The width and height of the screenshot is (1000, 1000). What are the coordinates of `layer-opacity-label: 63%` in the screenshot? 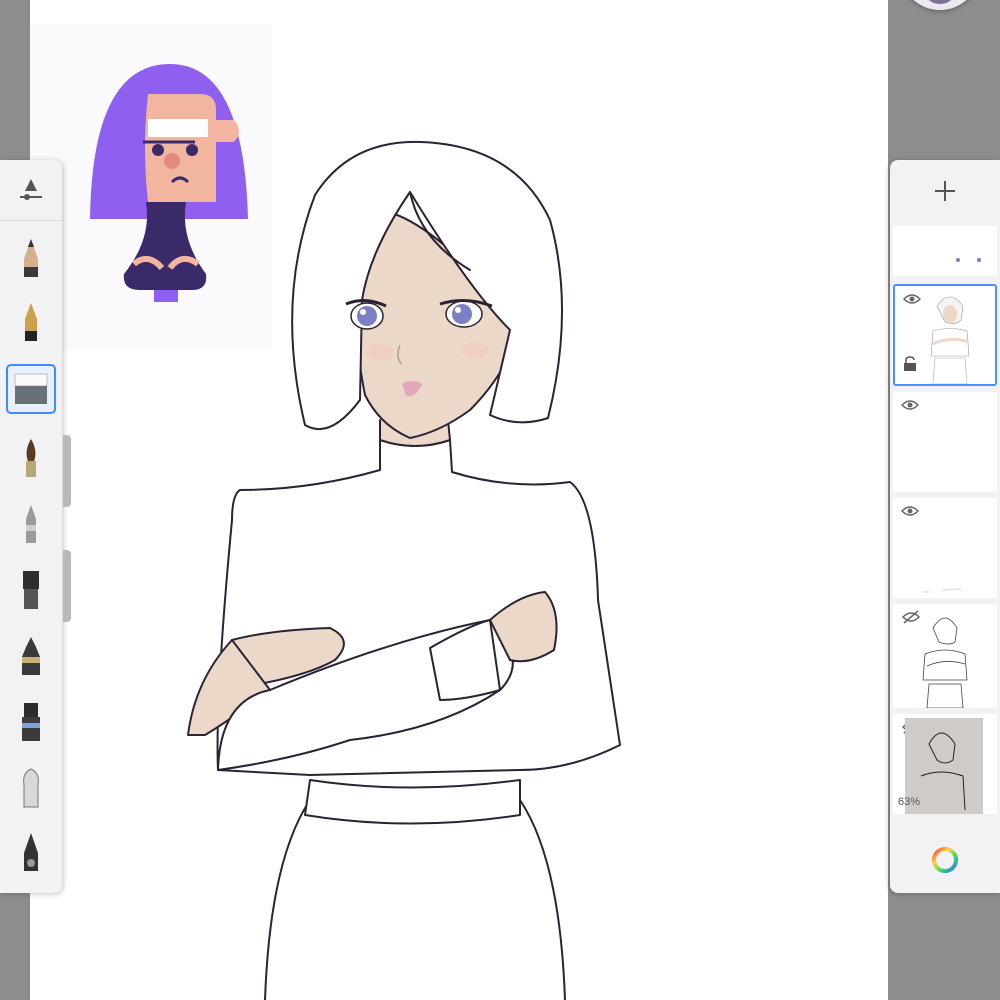 It's located at (909, 802).